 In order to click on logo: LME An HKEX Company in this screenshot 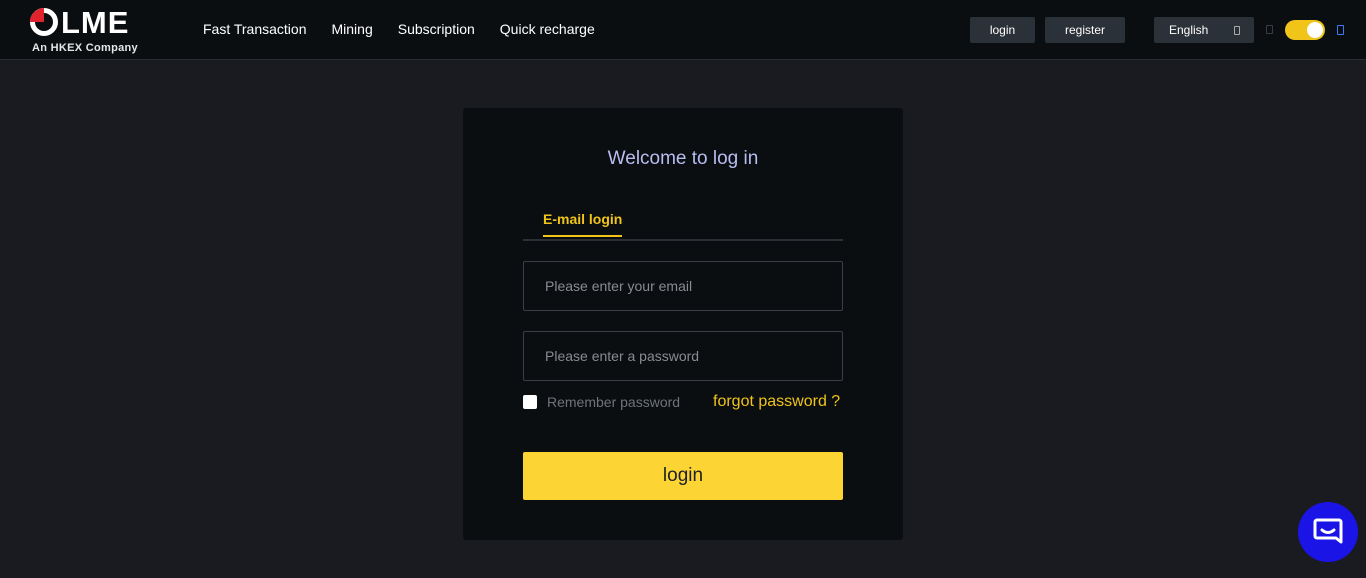, I will do `click(90, 30)`.